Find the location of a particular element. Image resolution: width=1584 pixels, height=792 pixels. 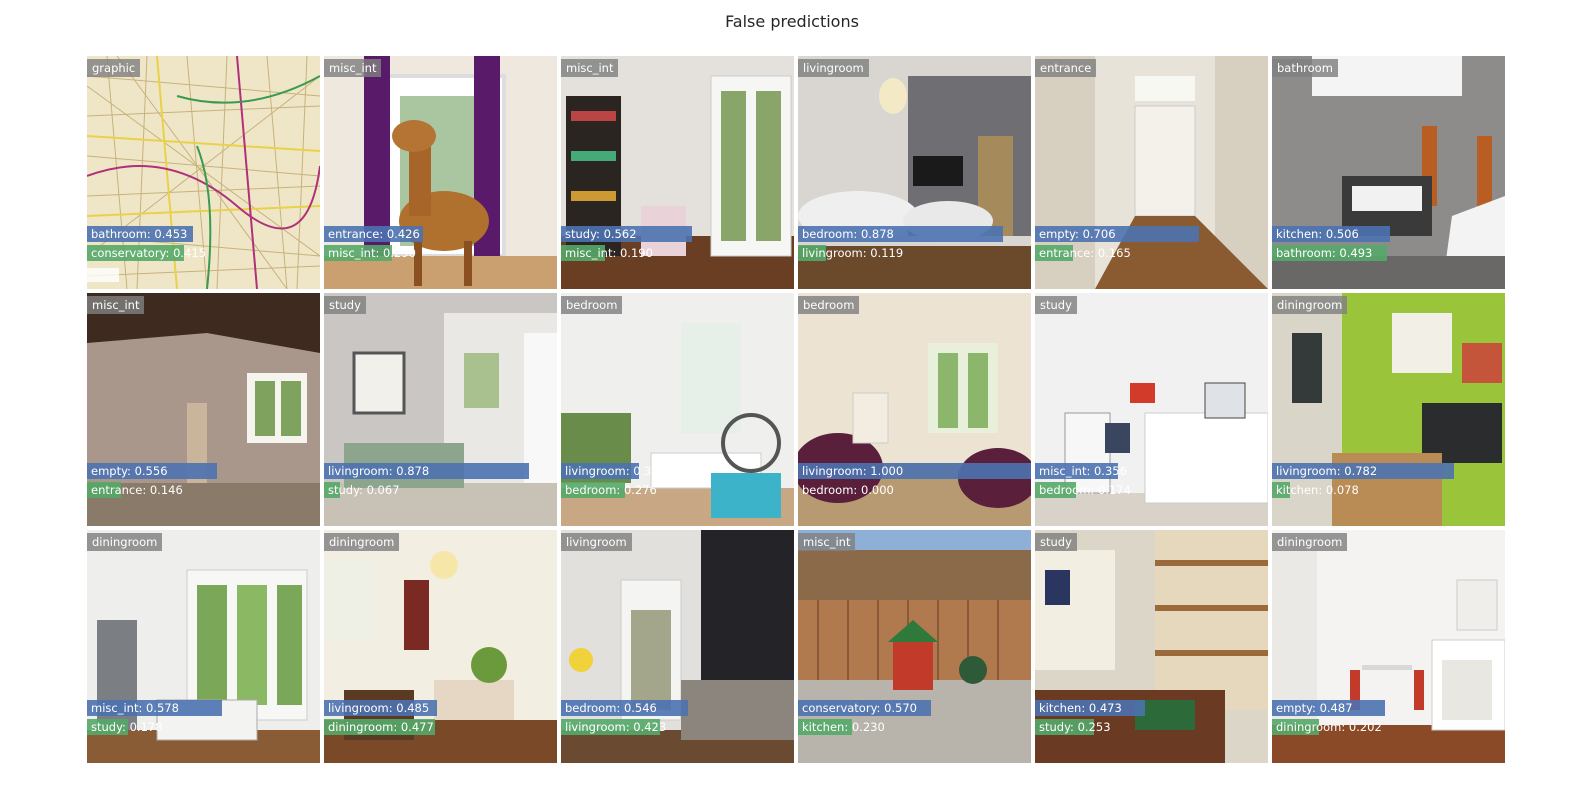

prediction-tile: bathroom kitchen: 0.506 bathroom: 0.493 is located at coordinates (1388, 172).